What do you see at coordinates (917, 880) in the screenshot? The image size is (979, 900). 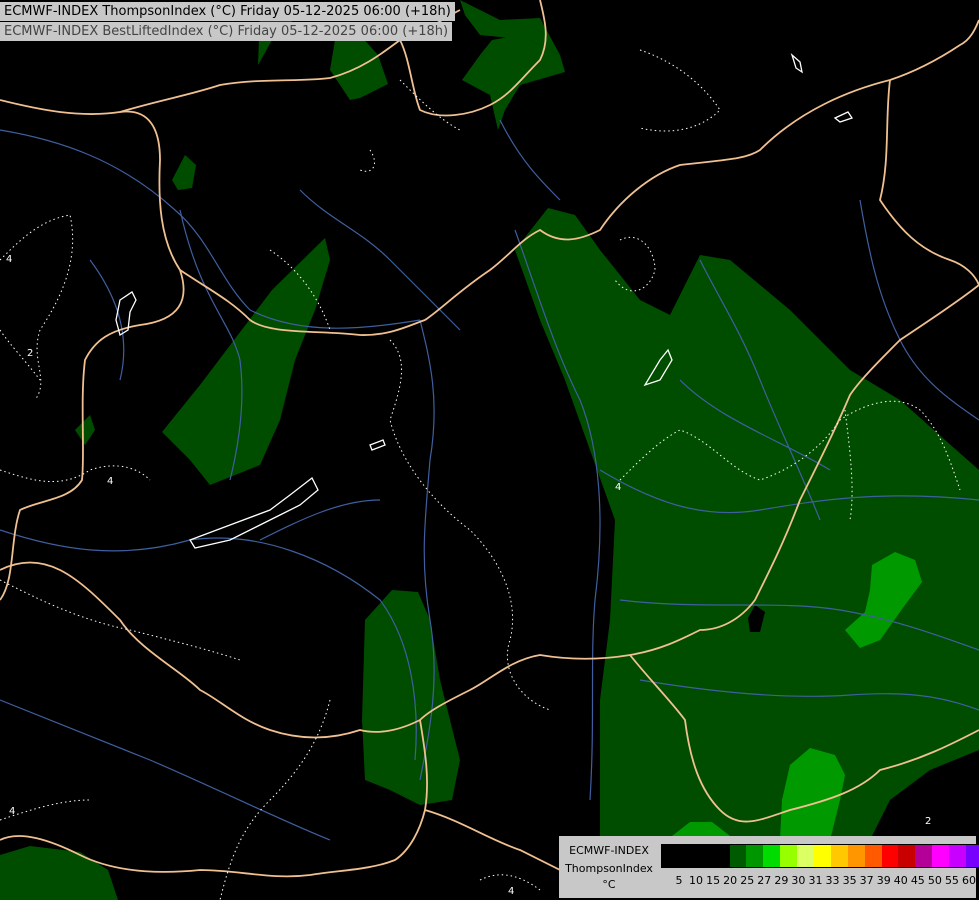 I see `legend-tick-label: 45` at bounding box center [917, 880].